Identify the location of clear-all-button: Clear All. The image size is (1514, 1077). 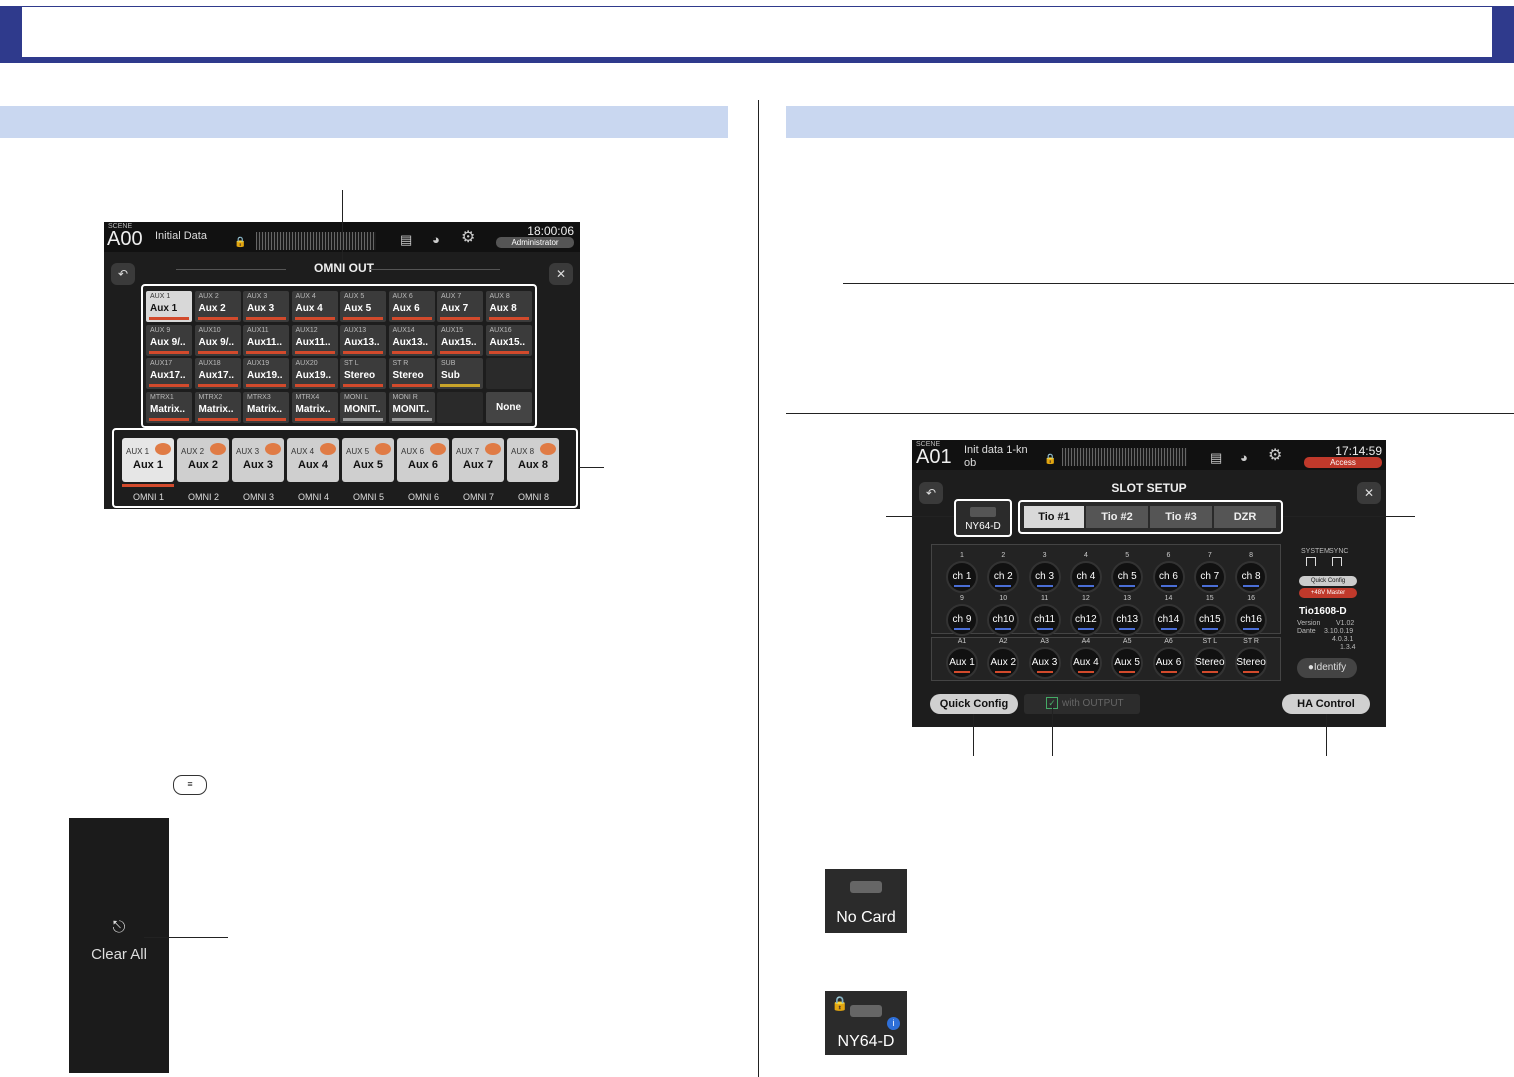
(119, 954).